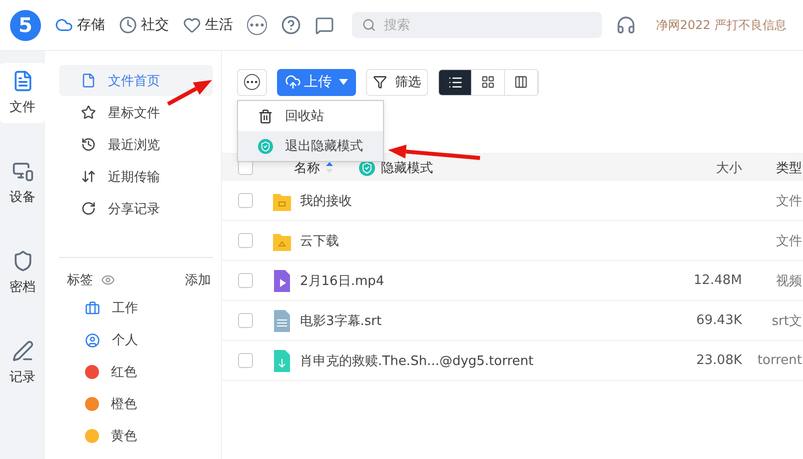 The height and width of the screenshot is (459, 803). Describe the element at coordinates (265, 116) in the screenshot. I see `trash-icon` at that location.